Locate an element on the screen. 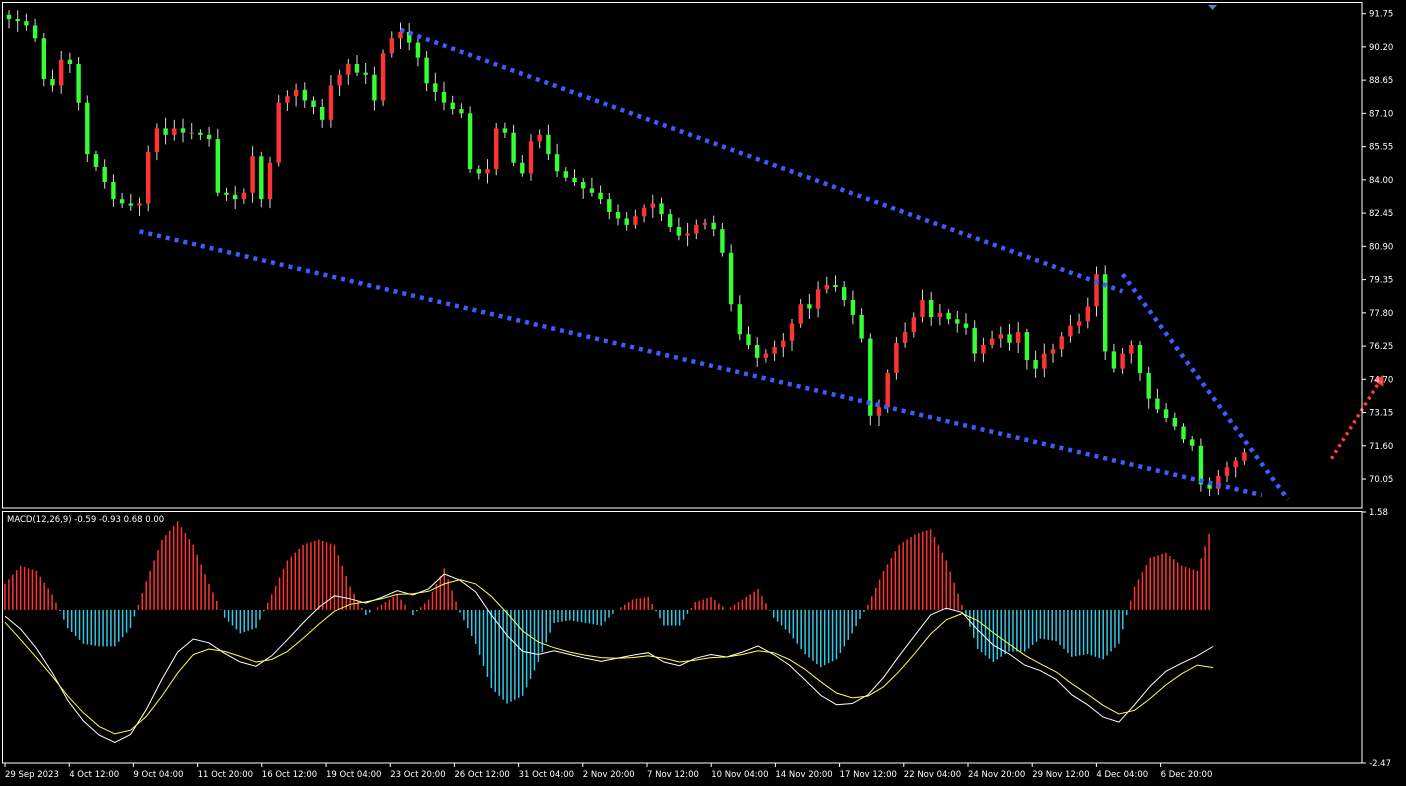 The width and height of the screenshot is (1406, 786). time-tick-label-12: 14 Nov 20:00 is located at coordinates (803, 775).